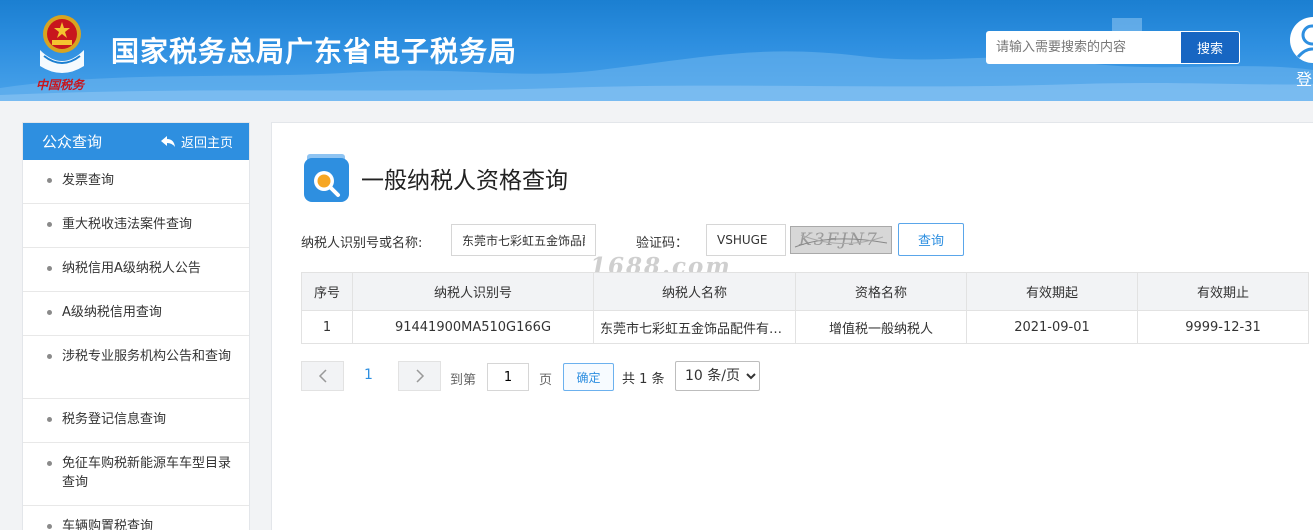 The image size is (1313, 530). I want to click on cell-taxpayer-id: 91441900MA510G166G, so click(473, 327).